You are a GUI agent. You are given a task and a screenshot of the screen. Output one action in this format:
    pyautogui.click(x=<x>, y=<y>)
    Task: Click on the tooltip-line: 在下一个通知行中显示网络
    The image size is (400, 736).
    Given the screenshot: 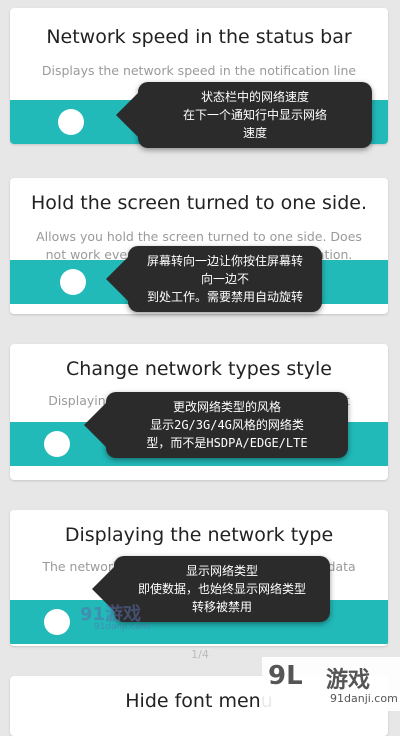 What is the action you would take?
    pyautogui.click(x=254, y=115)
    